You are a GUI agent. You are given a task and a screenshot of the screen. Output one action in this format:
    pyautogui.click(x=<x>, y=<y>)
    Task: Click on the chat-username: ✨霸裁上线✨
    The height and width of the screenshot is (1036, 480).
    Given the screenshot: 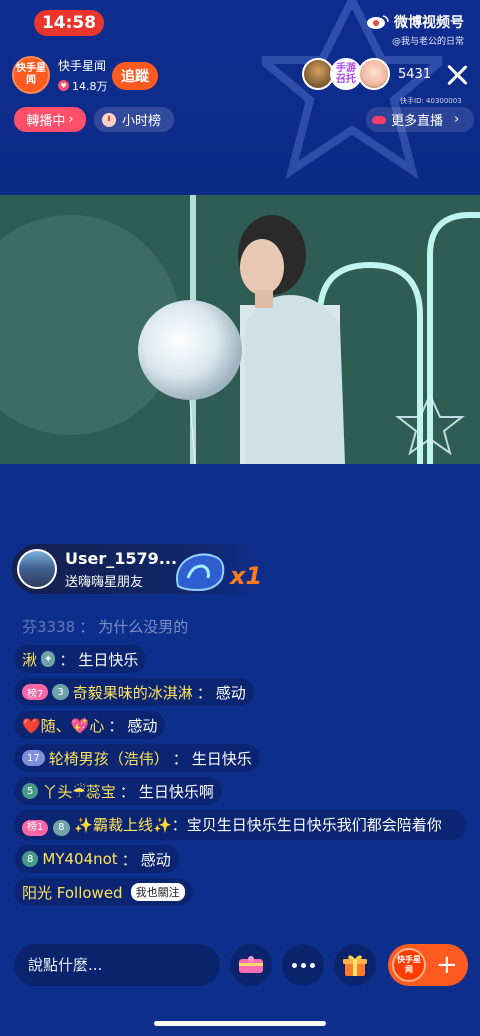 What is the action you would take?
    pyautogui.click(x=122, y=825)
    